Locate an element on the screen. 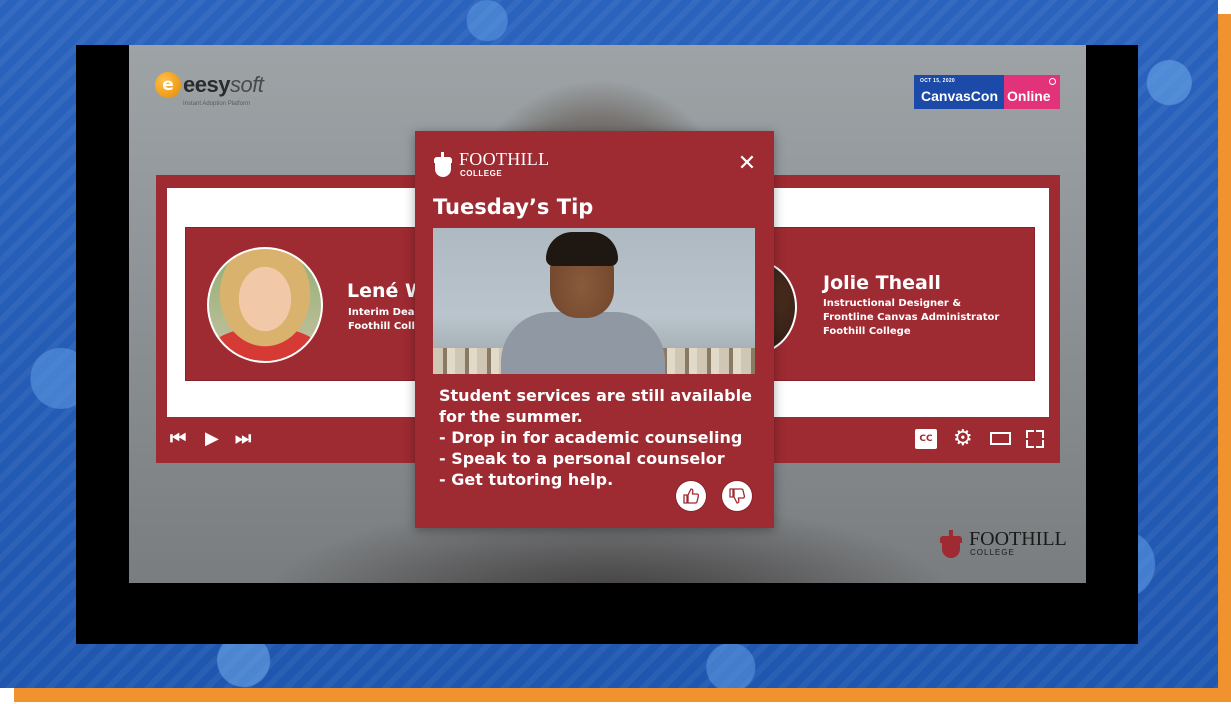 Image resolution: width=1231 pixels, height=704 pixels. speaker-avatar-lene is located at coordinates (265, 305).